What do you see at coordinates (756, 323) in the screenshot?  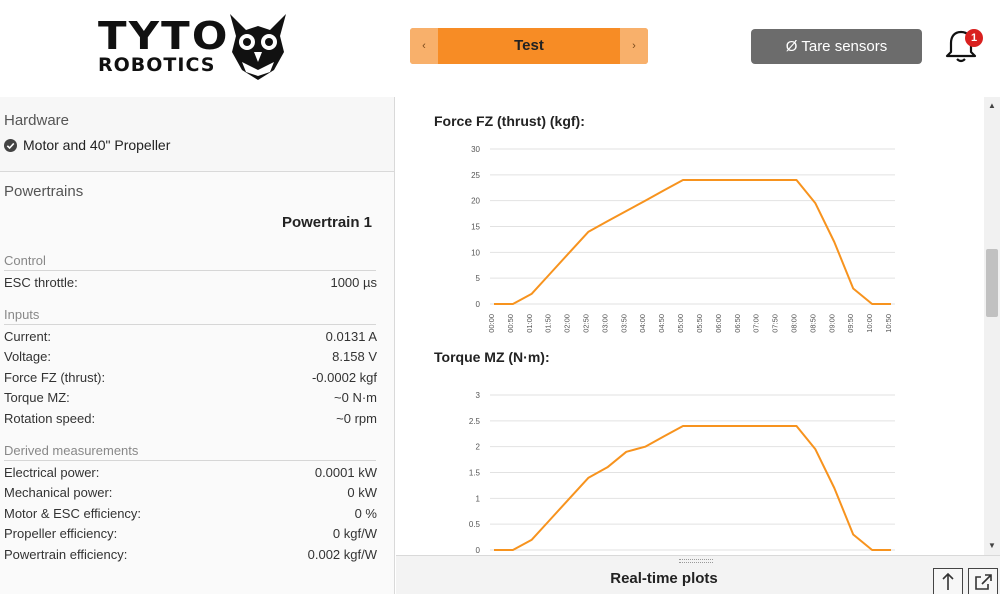 I see `x-tick-label: 07:00` at bounding box center [756, 323].